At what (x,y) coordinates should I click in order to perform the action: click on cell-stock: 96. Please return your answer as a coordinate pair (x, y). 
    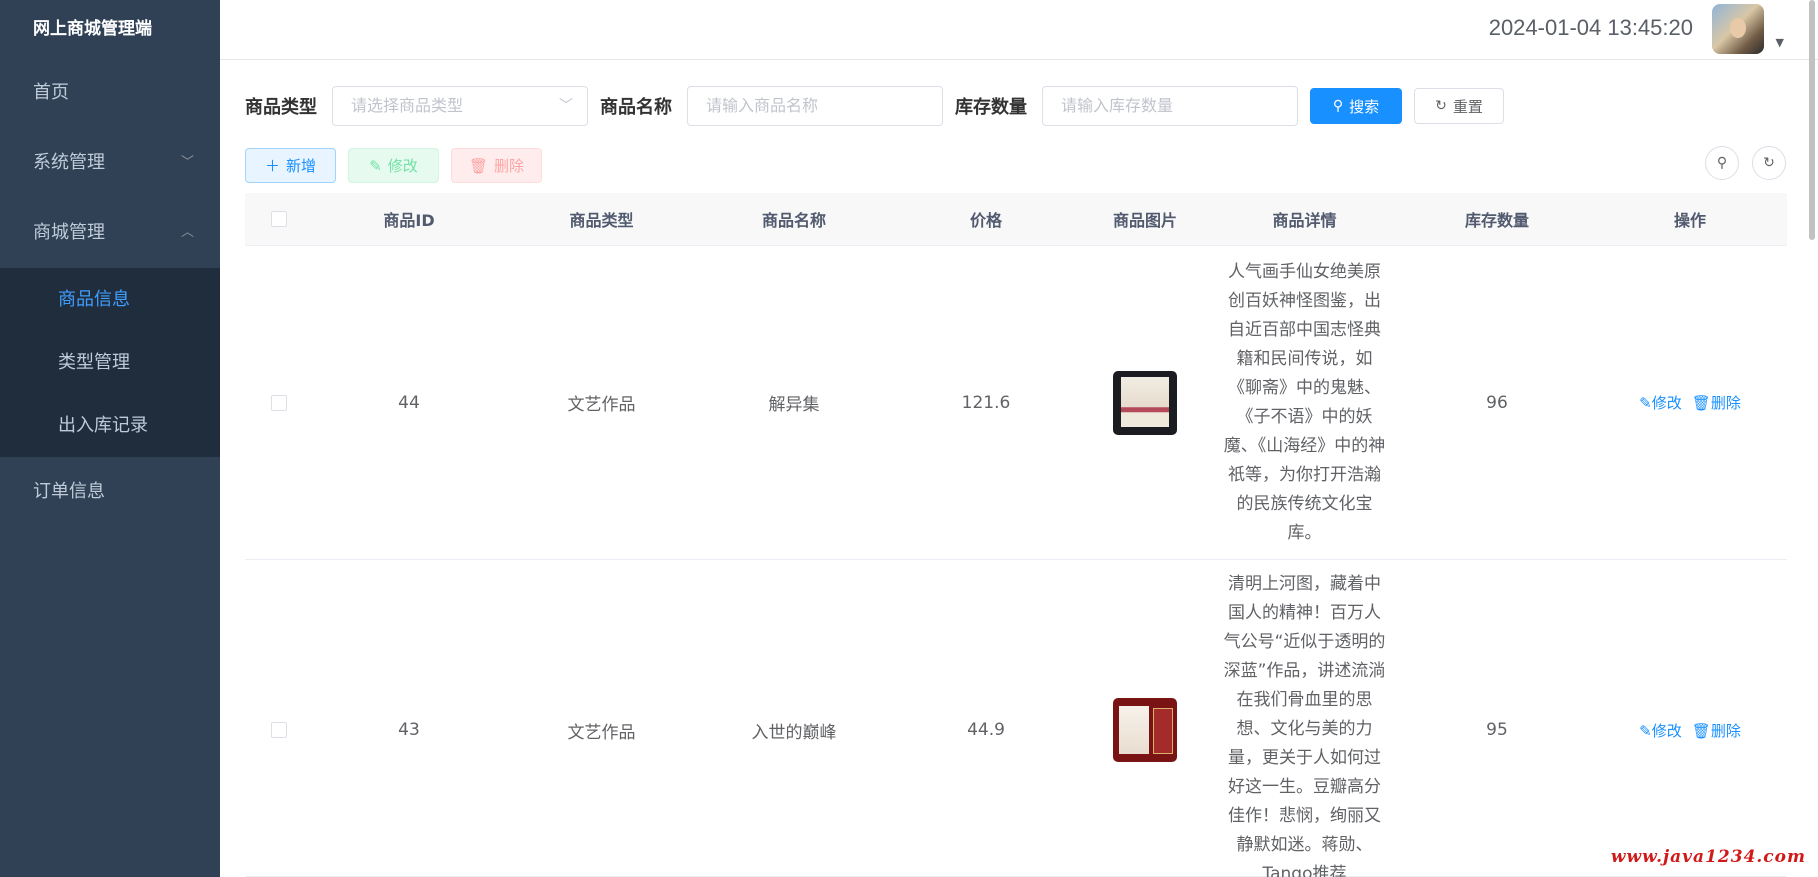
    Looking at the image, I should click on (1497, 402).